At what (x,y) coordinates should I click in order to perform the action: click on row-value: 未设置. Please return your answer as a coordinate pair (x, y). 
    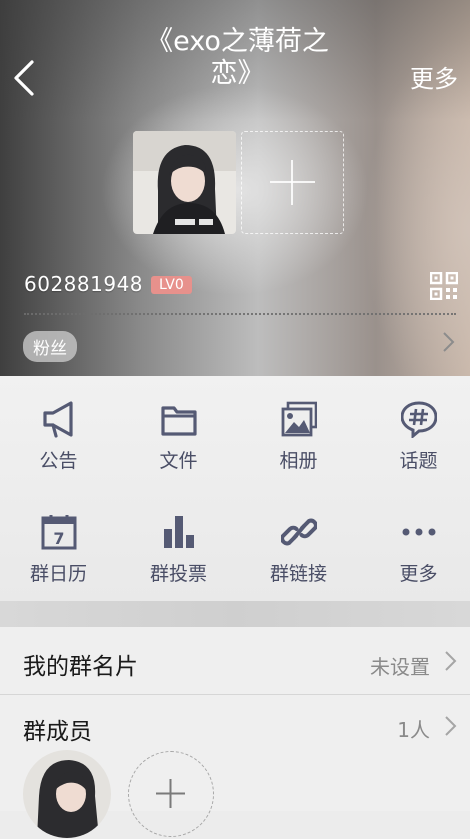
    Looking at the image, I should click on (400, 667).